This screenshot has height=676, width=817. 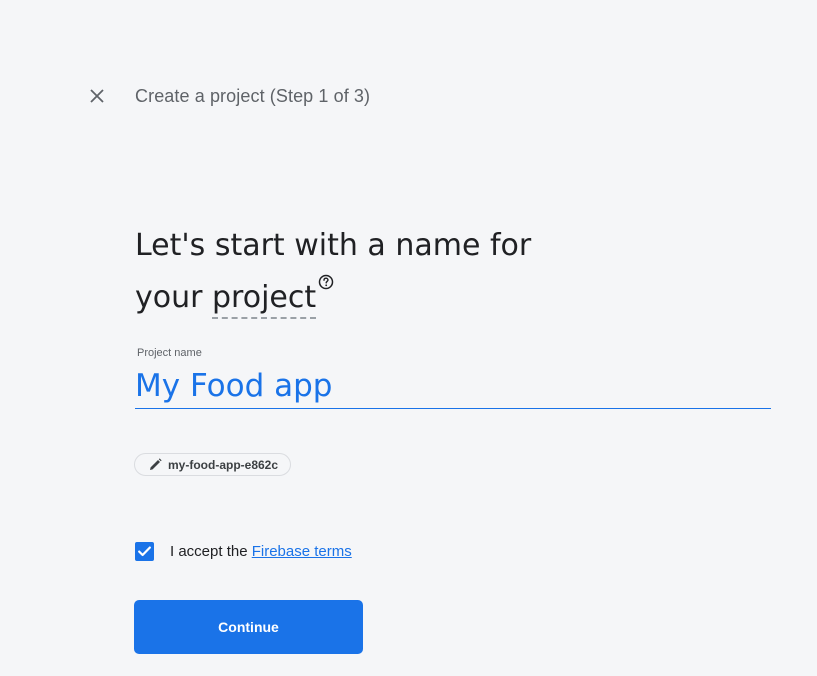 I want to click on check-icon, so click(x=144, y=551).